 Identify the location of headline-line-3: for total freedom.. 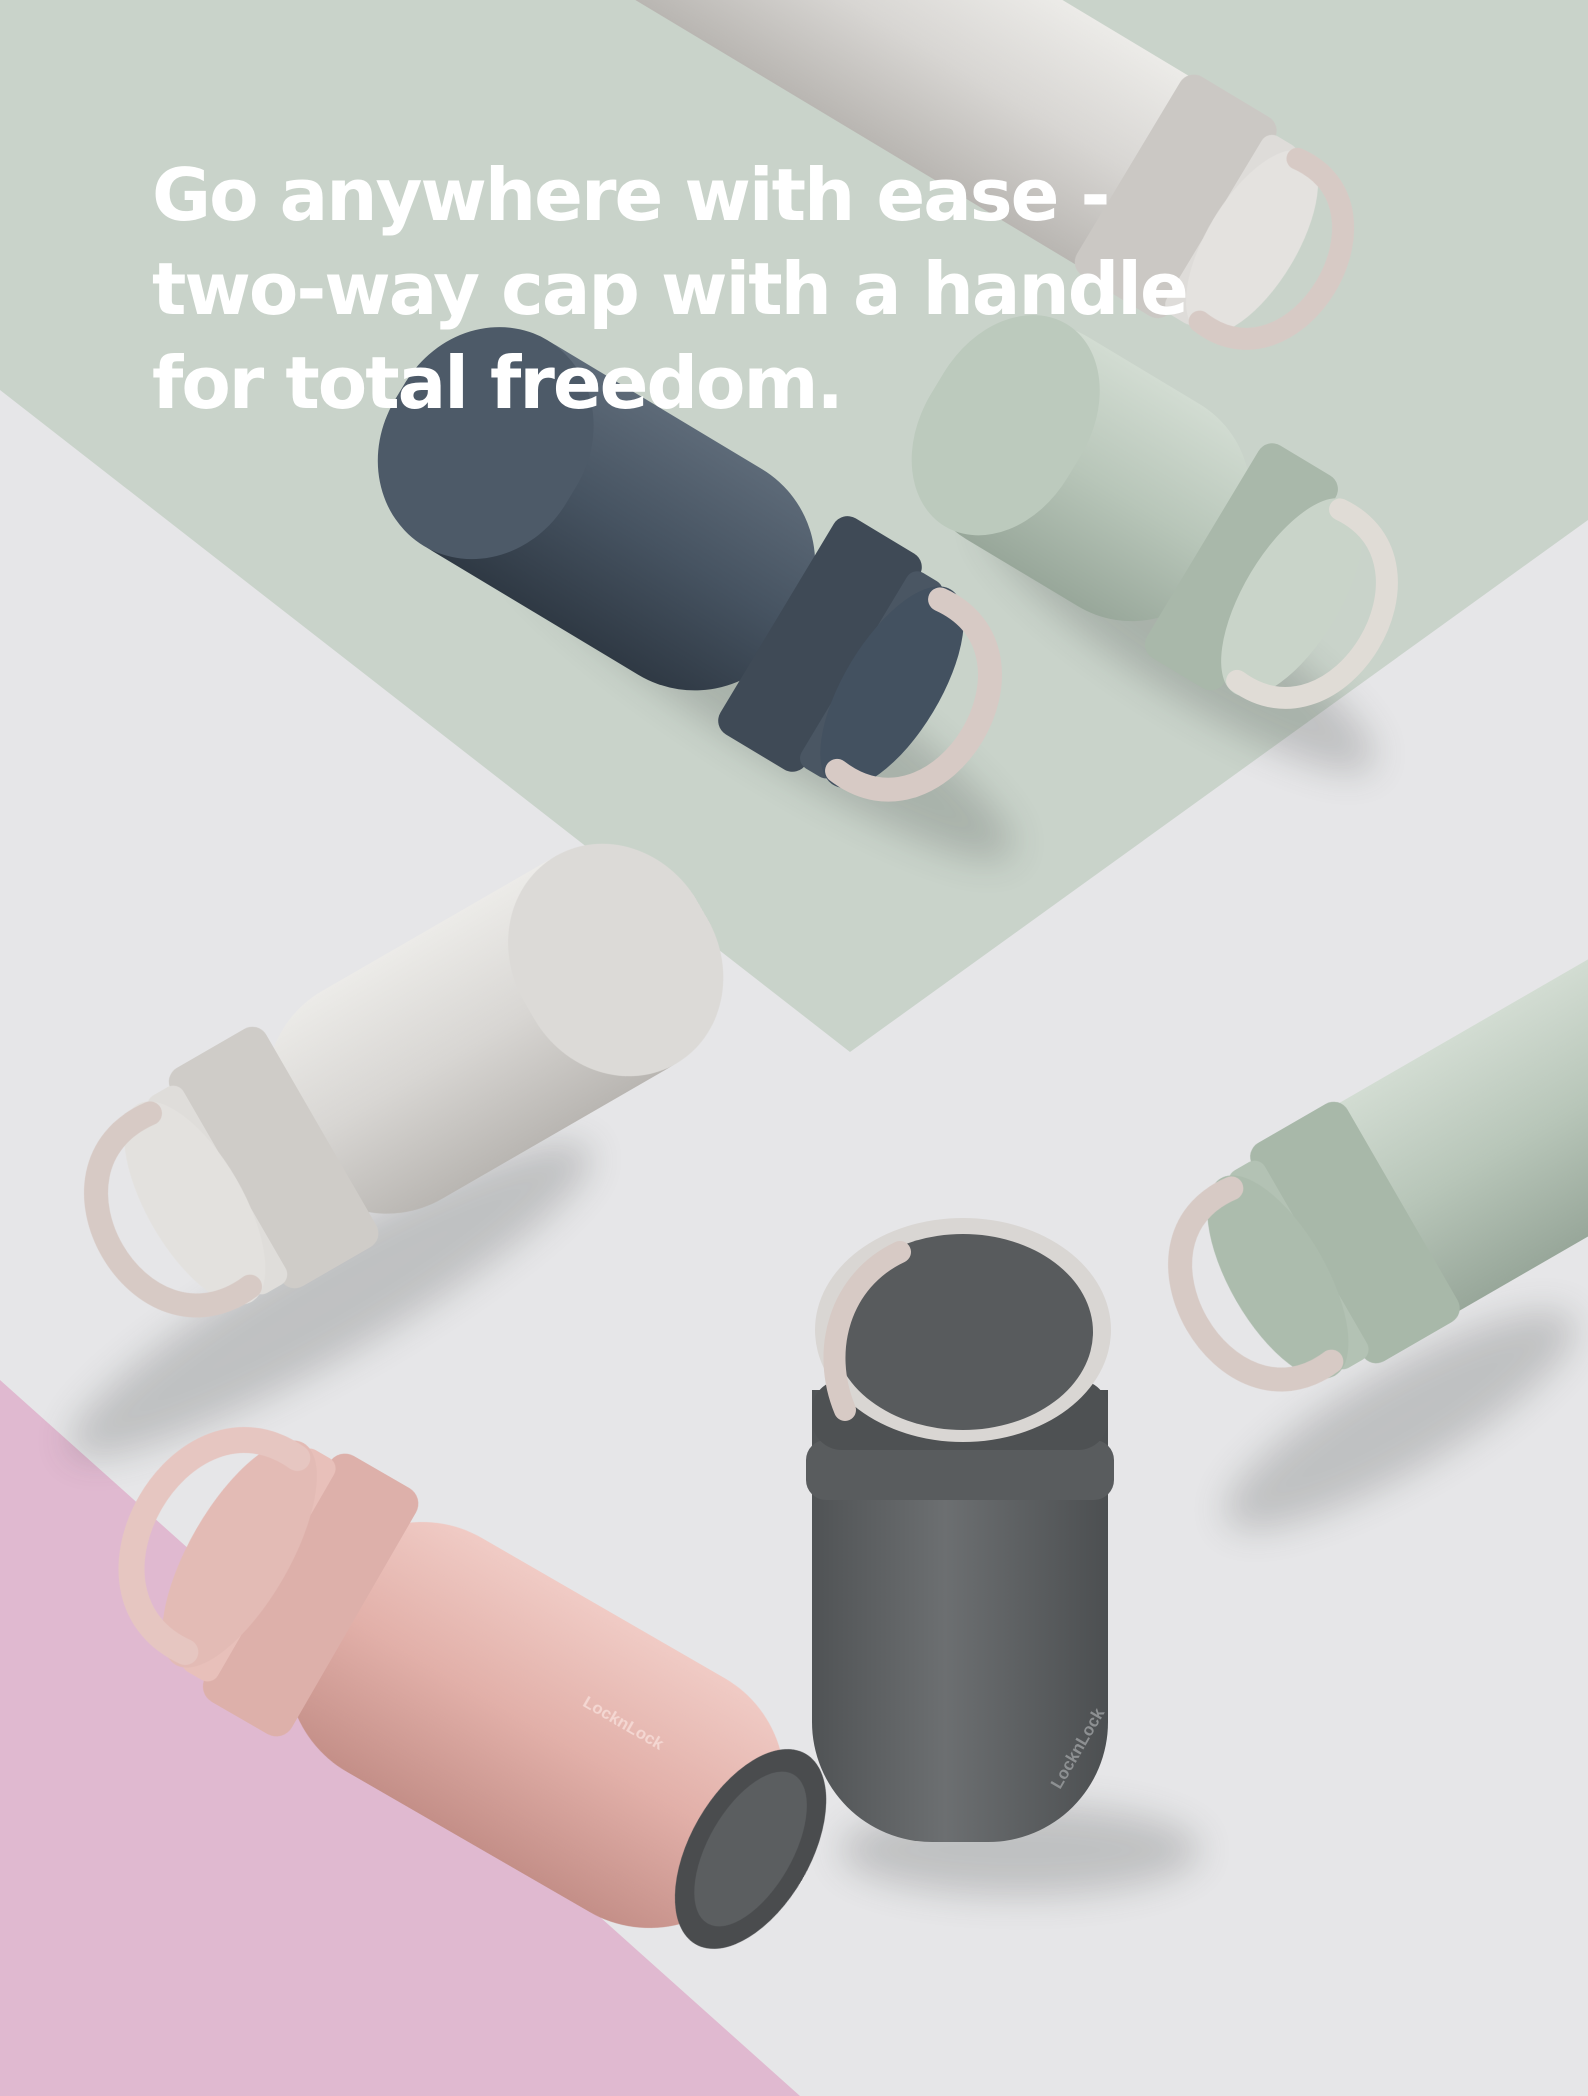
(498, 383).